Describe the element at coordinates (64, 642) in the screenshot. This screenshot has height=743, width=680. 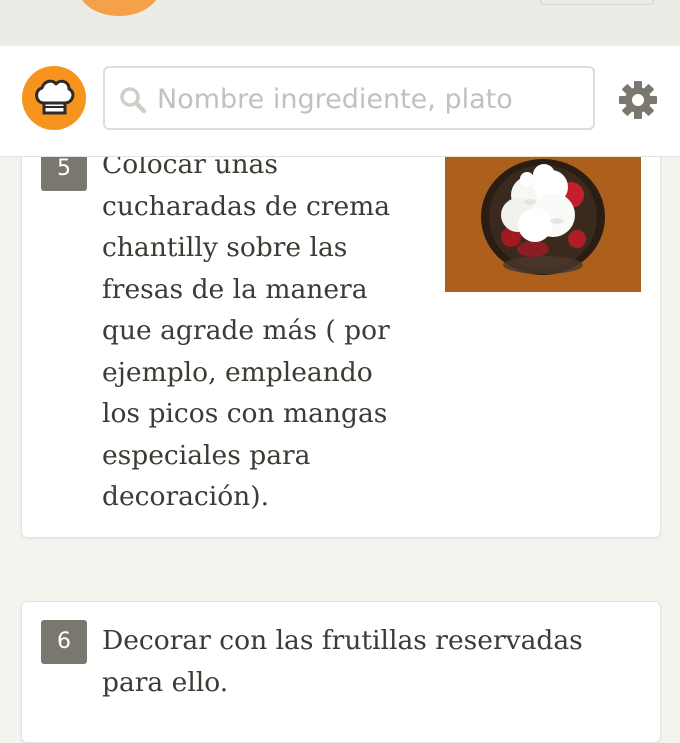
I see `step-number-badge: 6` at that location.